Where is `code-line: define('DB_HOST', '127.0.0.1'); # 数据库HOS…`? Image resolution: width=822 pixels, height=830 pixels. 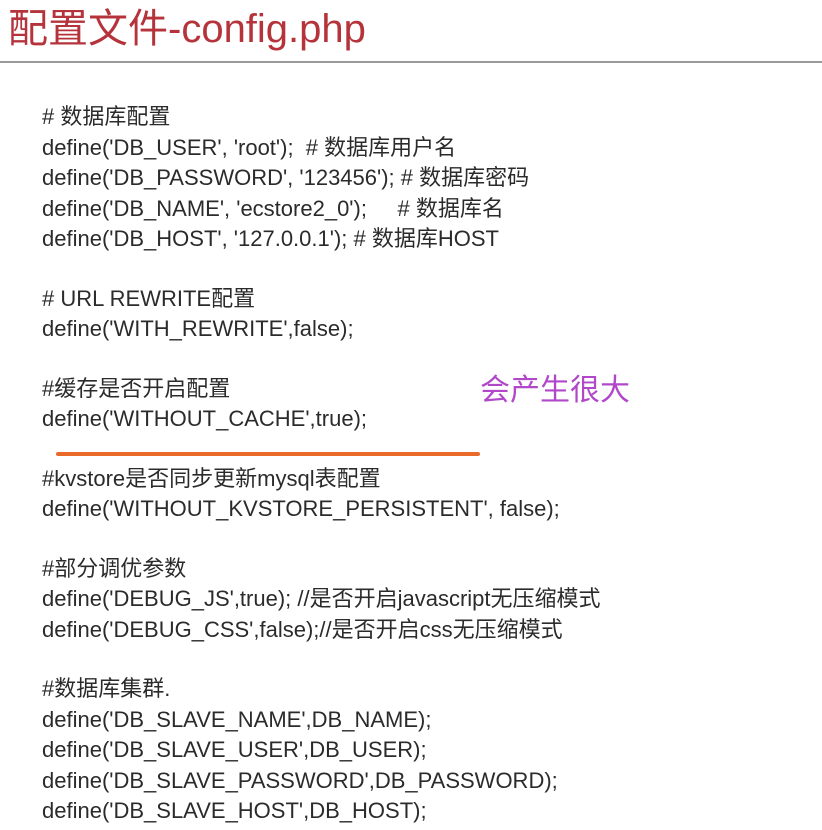
code-line: define('DB_HOST', '127.0.0.1'); # 数据库HOS… is located at coordinates (270, 238).